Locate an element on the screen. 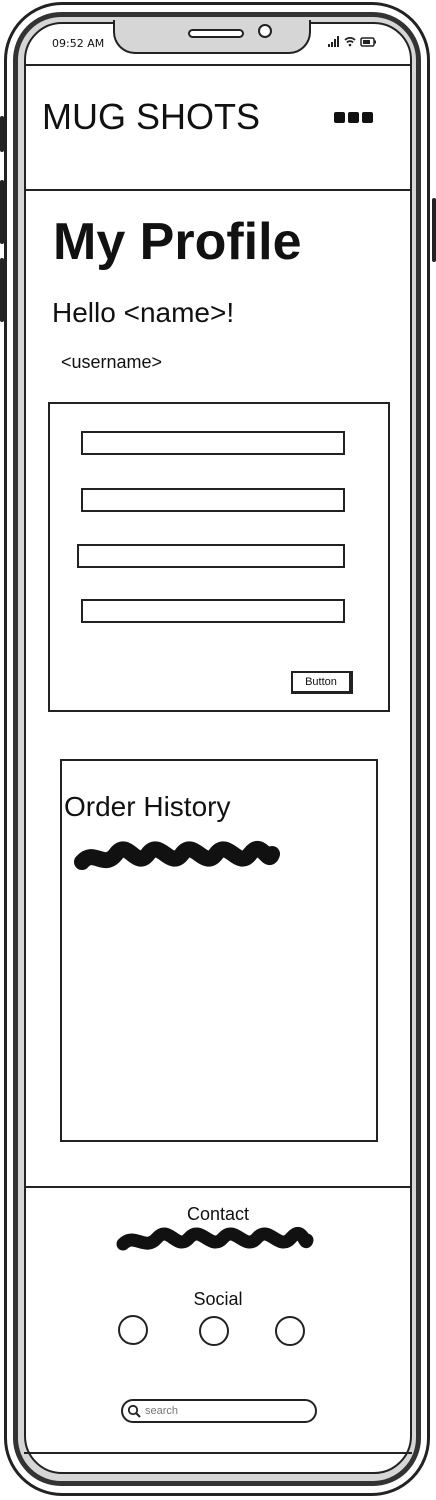  header-top-divider is located at coordinates (218, 65).